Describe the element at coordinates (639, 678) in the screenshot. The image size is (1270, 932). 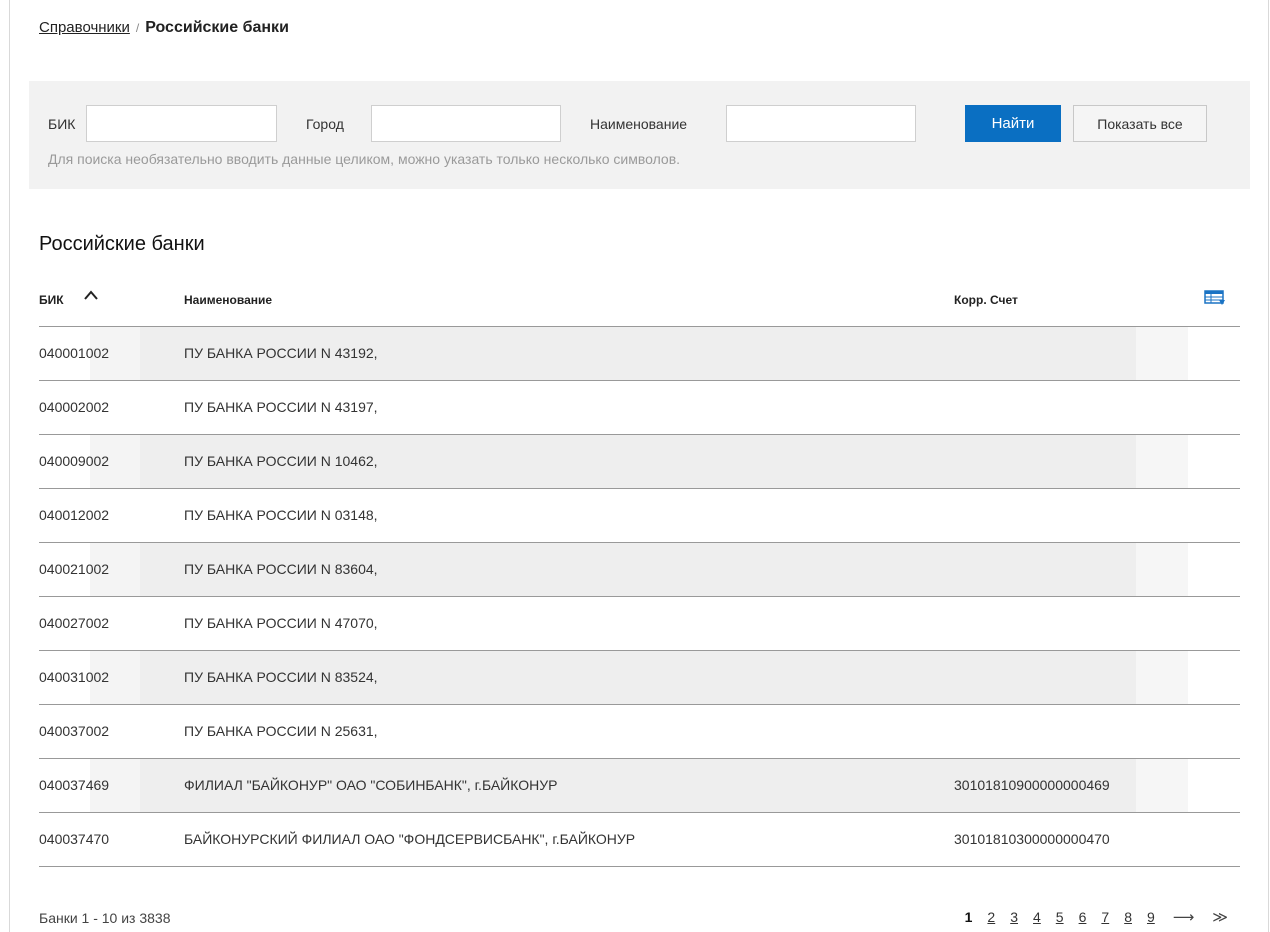
I see `table-row: 040031002 ПУ БАНКА РОССИИ N 83524,` at that location.